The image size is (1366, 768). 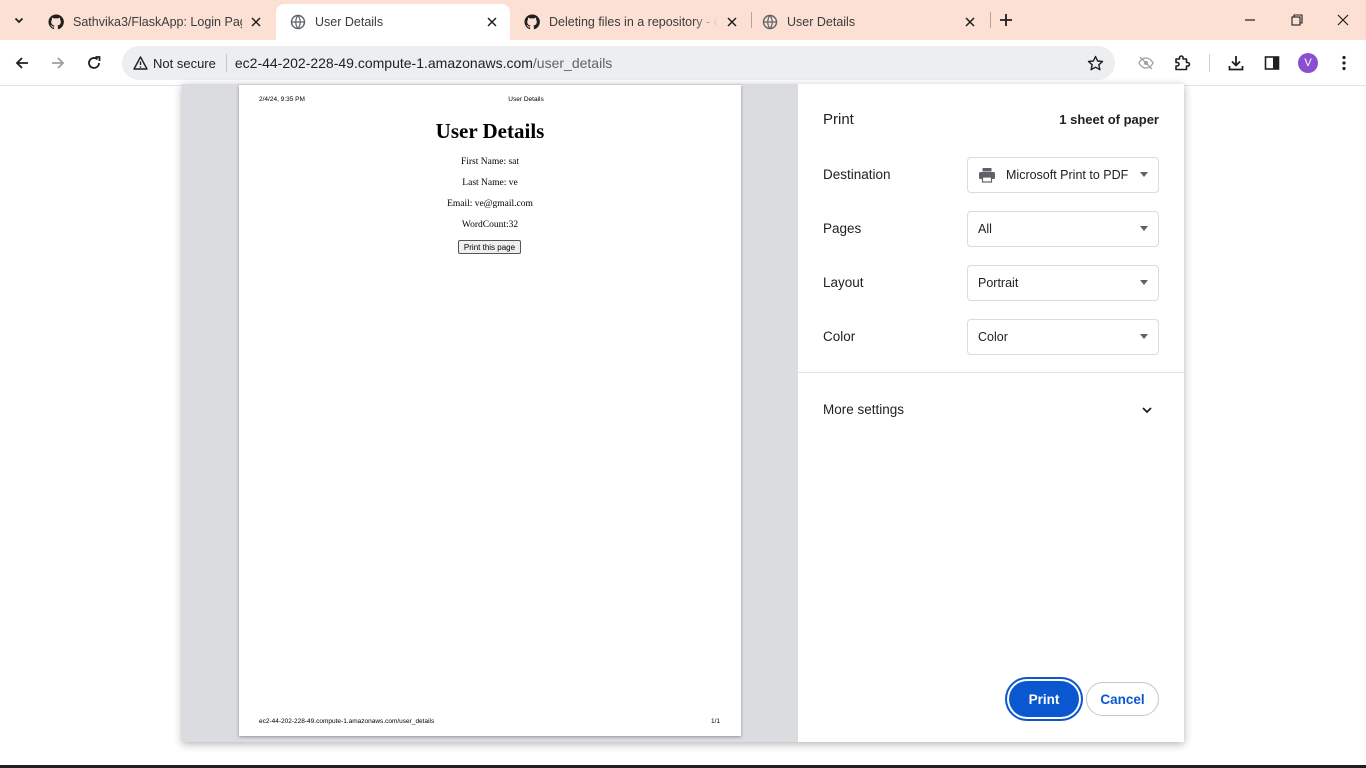 I want to click on menu-button, so click(x=1344, y=63).